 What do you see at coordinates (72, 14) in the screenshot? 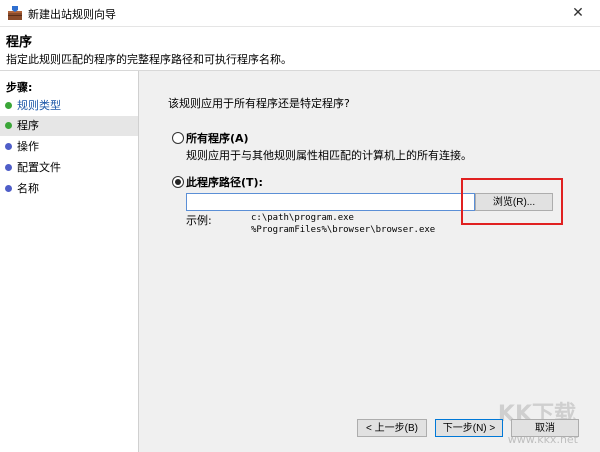
I see `window-title: 新建出站规则向导` at bounding box center [72, 14].